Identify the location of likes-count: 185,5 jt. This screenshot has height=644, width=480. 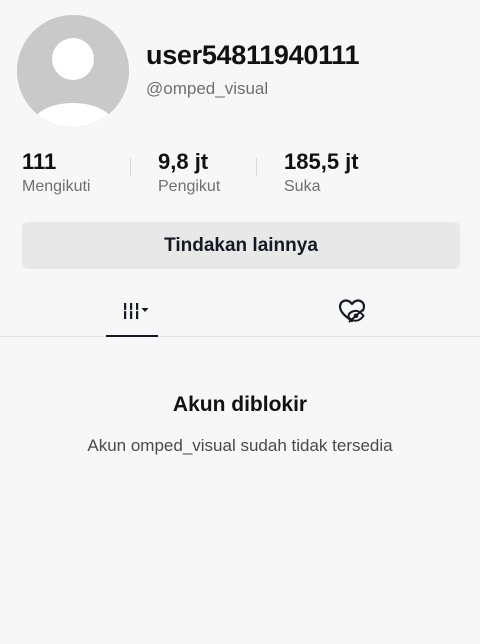
(321, 161).